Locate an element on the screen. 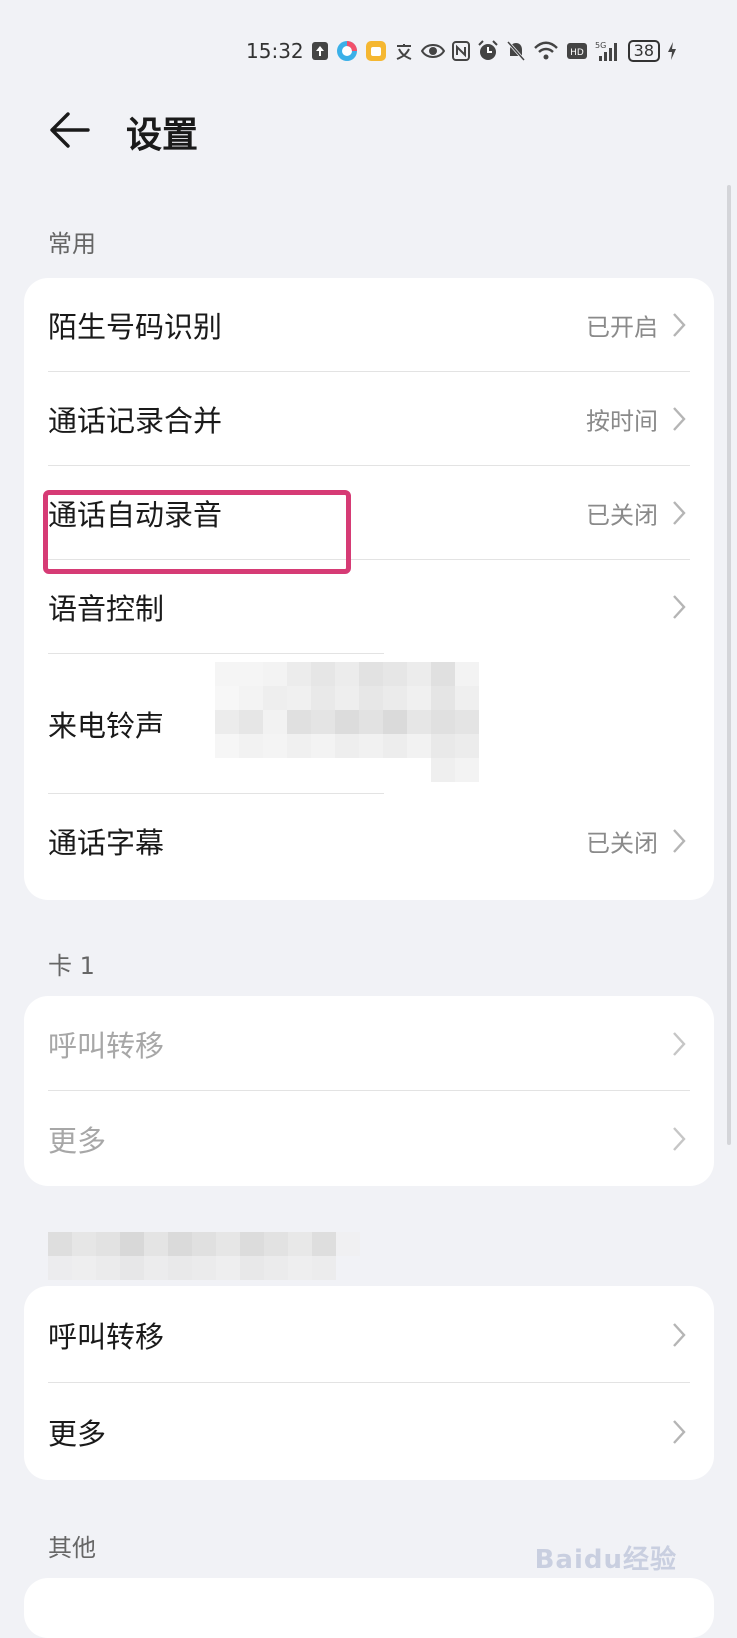 This screenshot has width=737, height=1638. battery-level: 38 is located at coordinates (643, 51).